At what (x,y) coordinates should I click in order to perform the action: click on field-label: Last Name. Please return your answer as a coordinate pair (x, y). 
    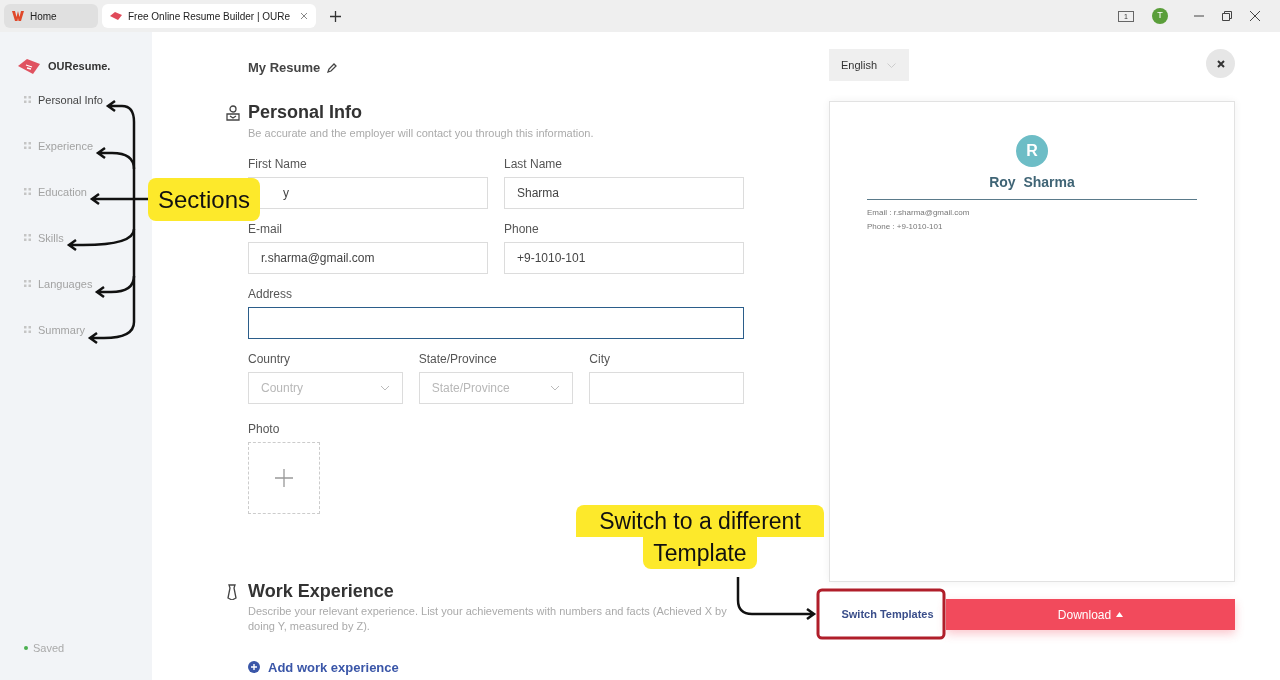
    Looking at the image, I should click on (534, 163).